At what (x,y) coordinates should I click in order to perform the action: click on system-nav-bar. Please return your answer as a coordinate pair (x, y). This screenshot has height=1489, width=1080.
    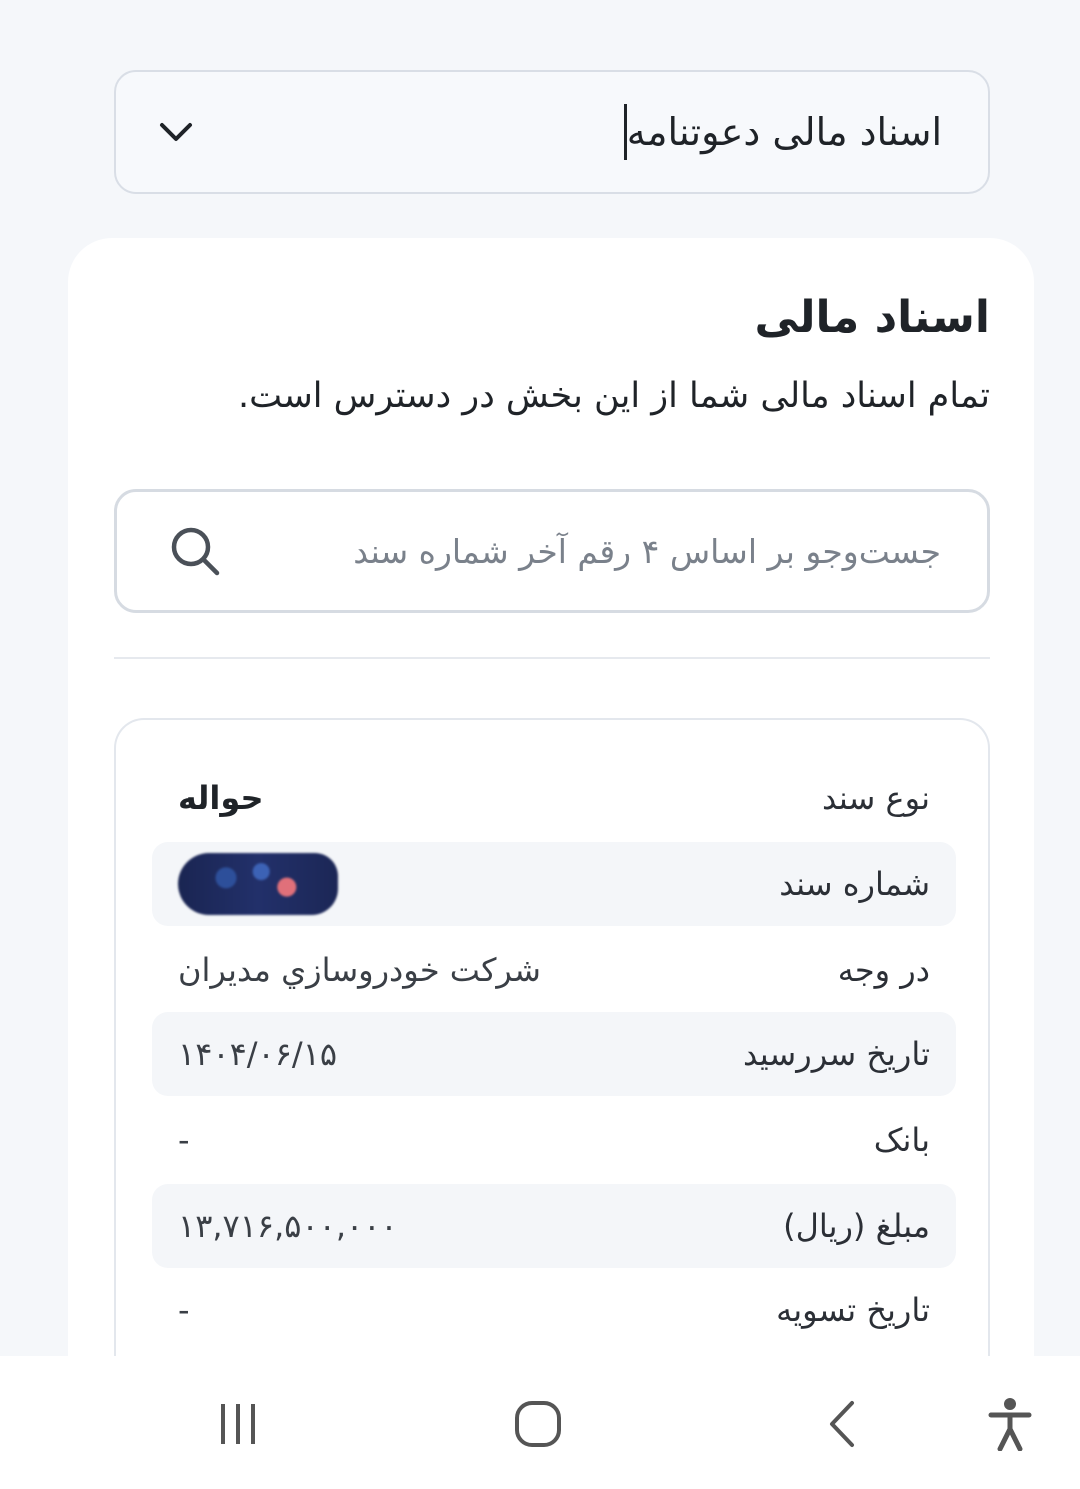
    Looking at the image, I should click on (540, 1422).